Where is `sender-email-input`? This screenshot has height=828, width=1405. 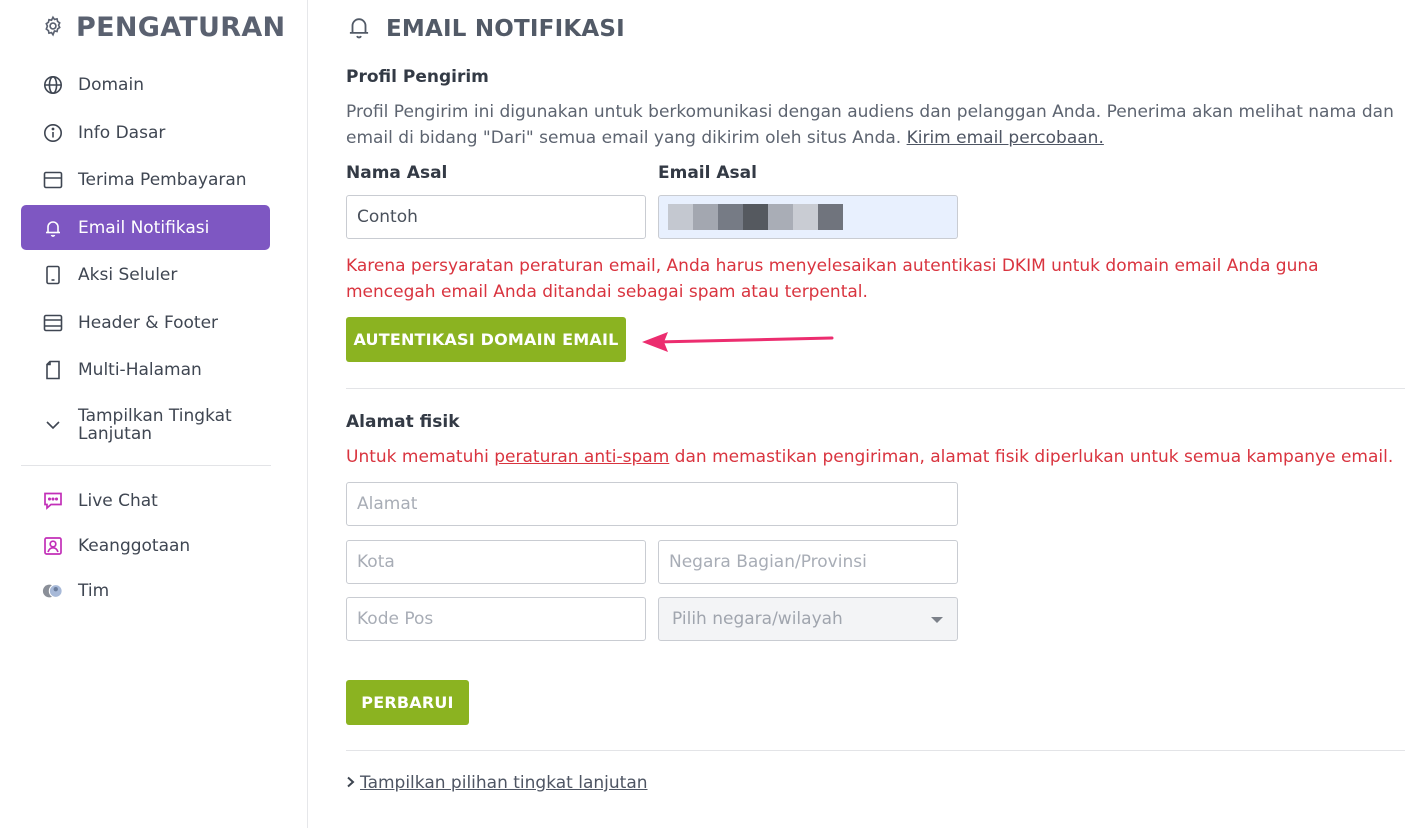
sender-email-input is located at coordinates (808, 217).